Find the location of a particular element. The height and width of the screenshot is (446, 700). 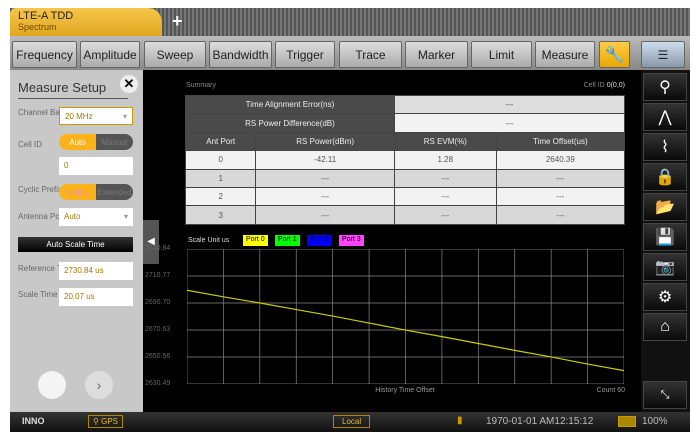

tae-label: Time Alignment Error(ns) is located at coordinates (290, 104).